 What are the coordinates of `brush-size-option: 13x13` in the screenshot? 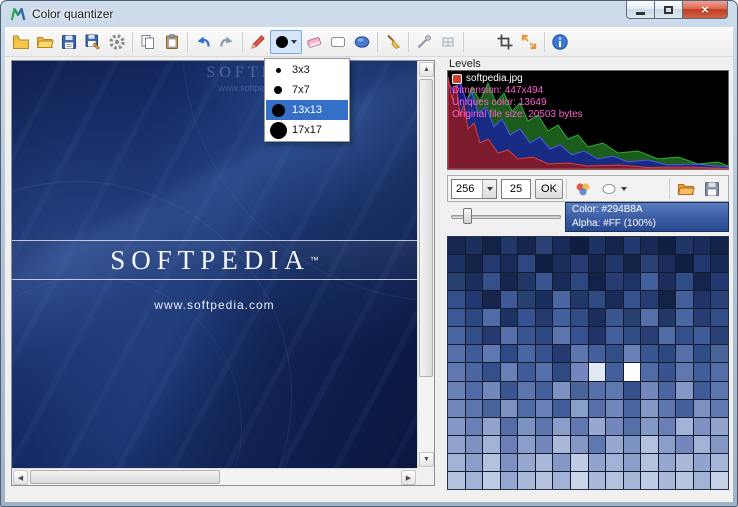 It's located at (307, 110).